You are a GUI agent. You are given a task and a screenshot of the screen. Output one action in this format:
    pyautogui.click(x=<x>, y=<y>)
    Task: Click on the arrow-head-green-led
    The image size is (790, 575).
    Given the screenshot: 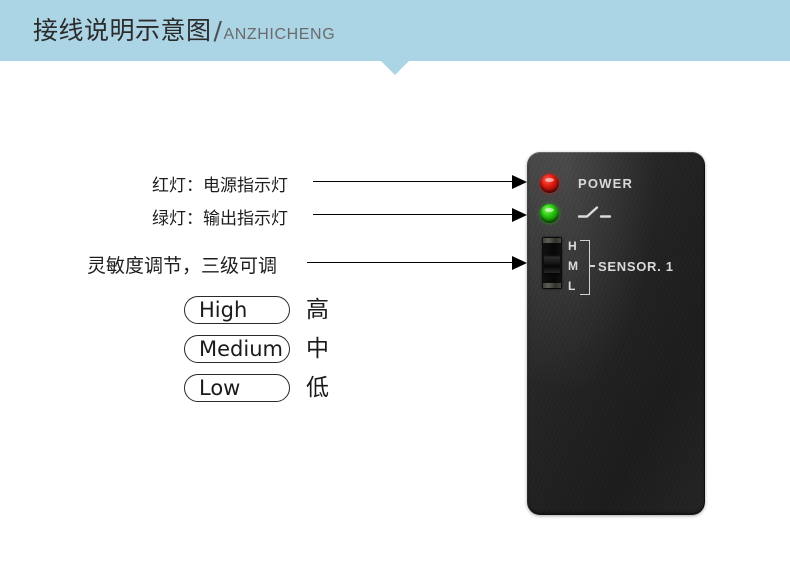 What is the action you would take?
    pyautogui.click(x=519, y=215)
    